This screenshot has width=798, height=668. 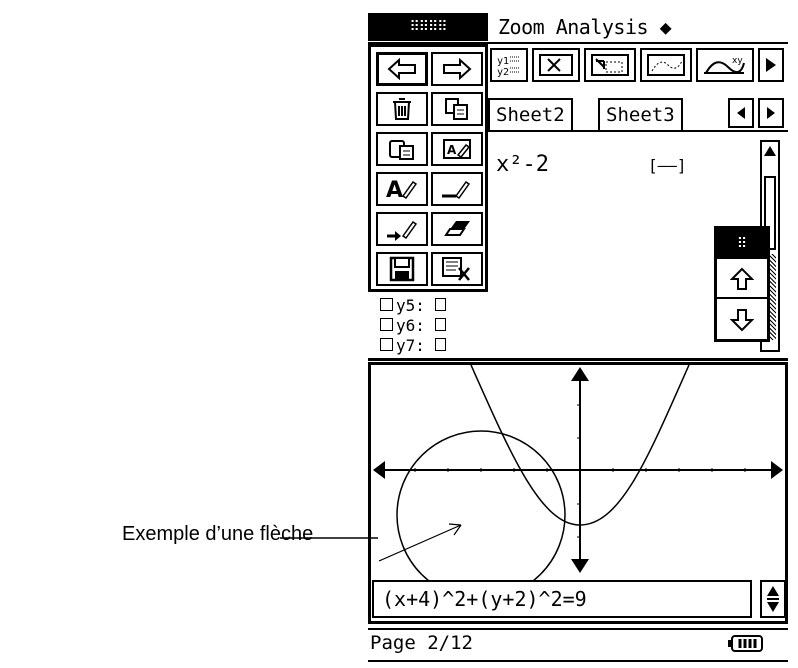 I want to click on line-pen-icon, so click(x=457, y=189).